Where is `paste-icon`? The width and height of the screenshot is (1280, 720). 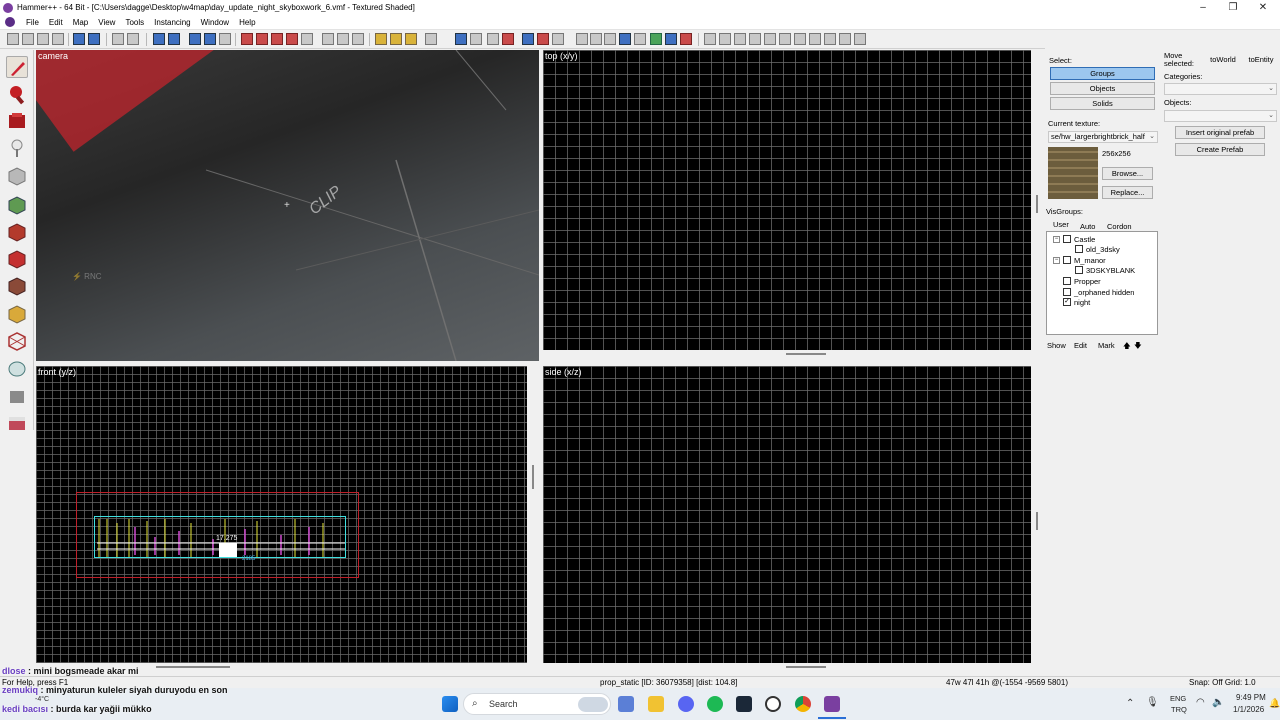 paste-icon is located at coordinates (343, 39).